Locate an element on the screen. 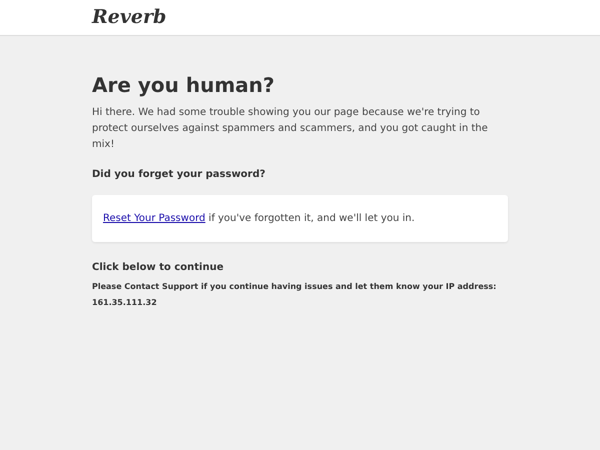 This screenshot has width=600, height=450. password-heading: Did you forget your password? is located at coordinates (179, 175).